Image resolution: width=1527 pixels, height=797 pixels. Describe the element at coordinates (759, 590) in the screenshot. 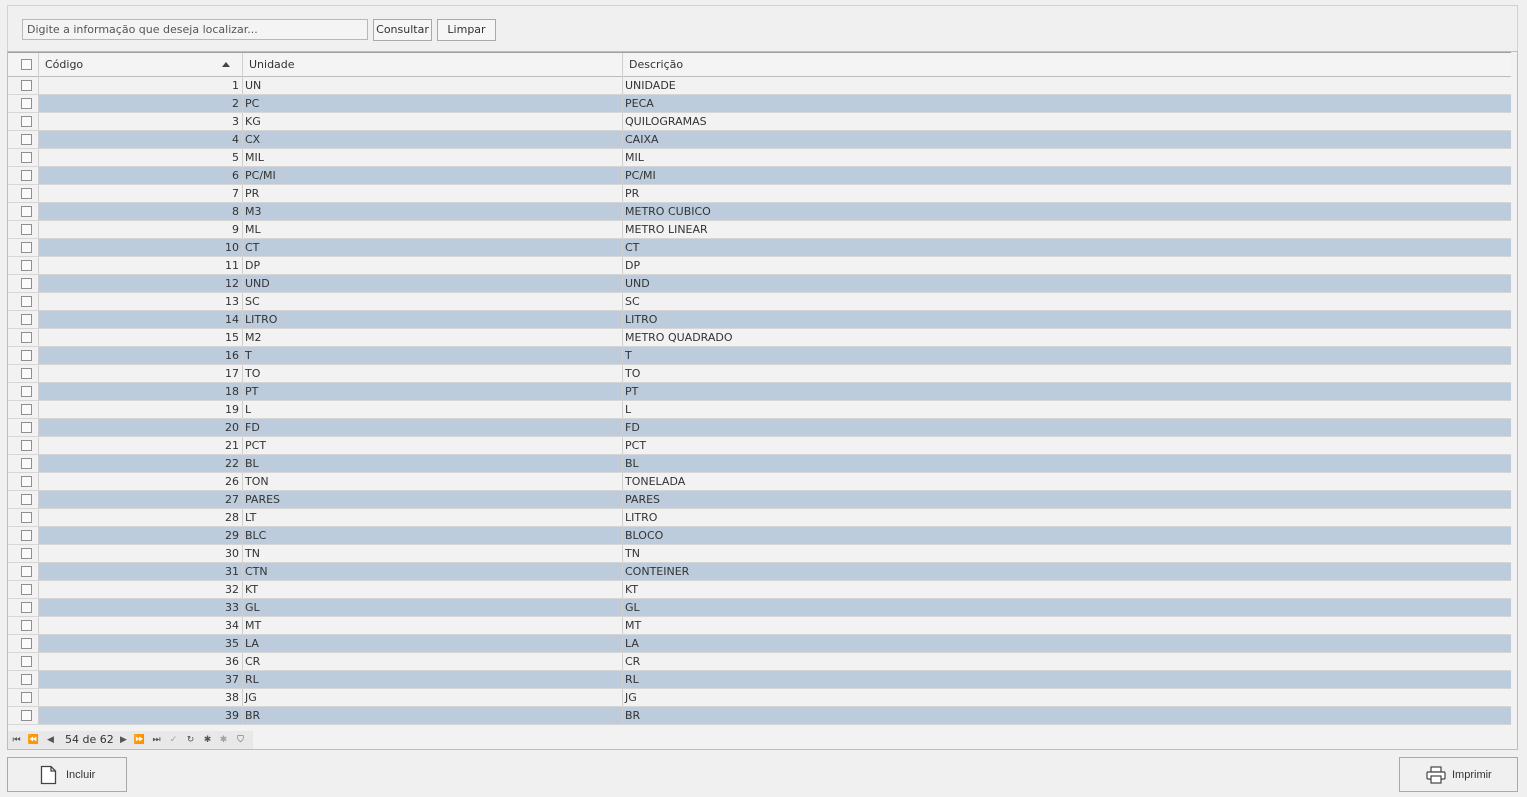

I see `table-row: 32 KT KT` at that location.